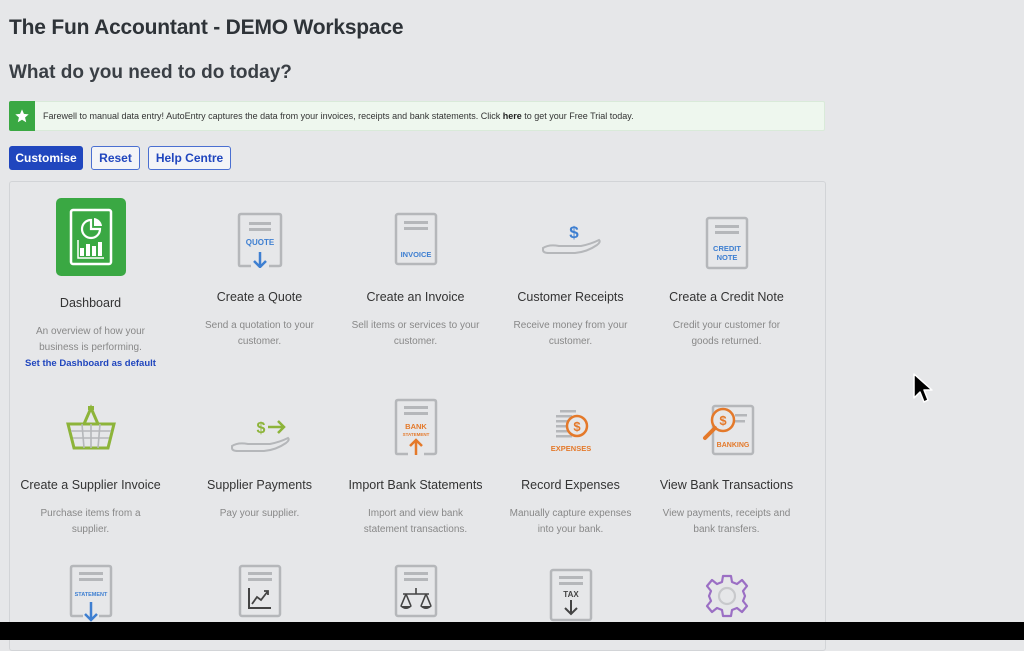 This screenshot has width=1024, height=651. What do you see at coordinates (259, 467) in the screenshot?
I see `tile-supplier-payments: $ Supplier Payments Pay your supplier.` at bounding box center [259, 467].